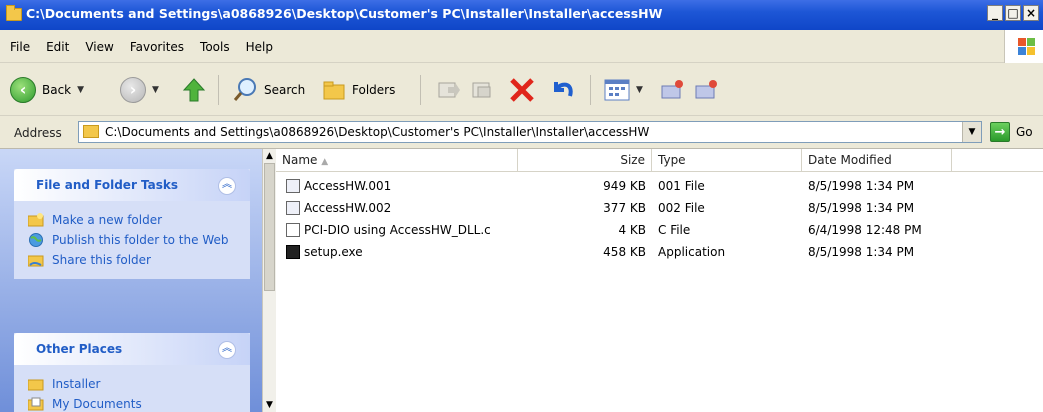 The height and width of the screenshot is (412, 1043). I want to click on map-drive-button, so click(673, 90).